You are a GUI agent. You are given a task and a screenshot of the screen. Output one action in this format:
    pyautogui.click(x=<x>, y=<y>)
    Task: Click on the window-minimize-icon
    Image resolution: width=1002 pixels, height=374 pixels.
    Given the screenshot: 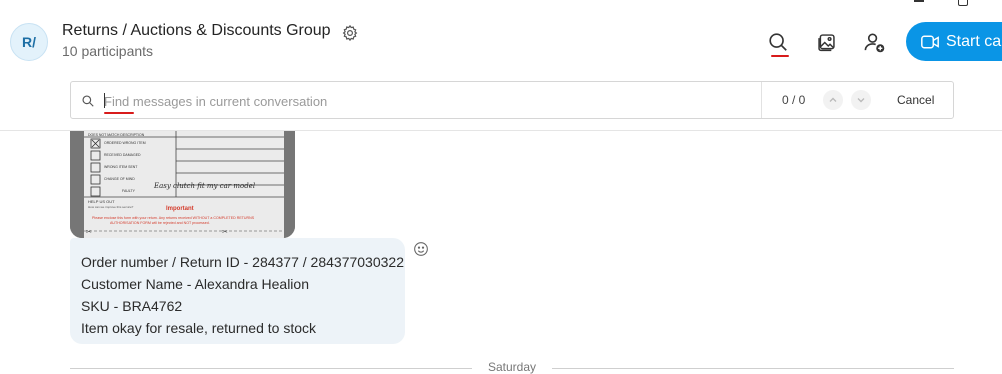 What is the action you would take?
    pyautogui.click(x=919, y=1)
    